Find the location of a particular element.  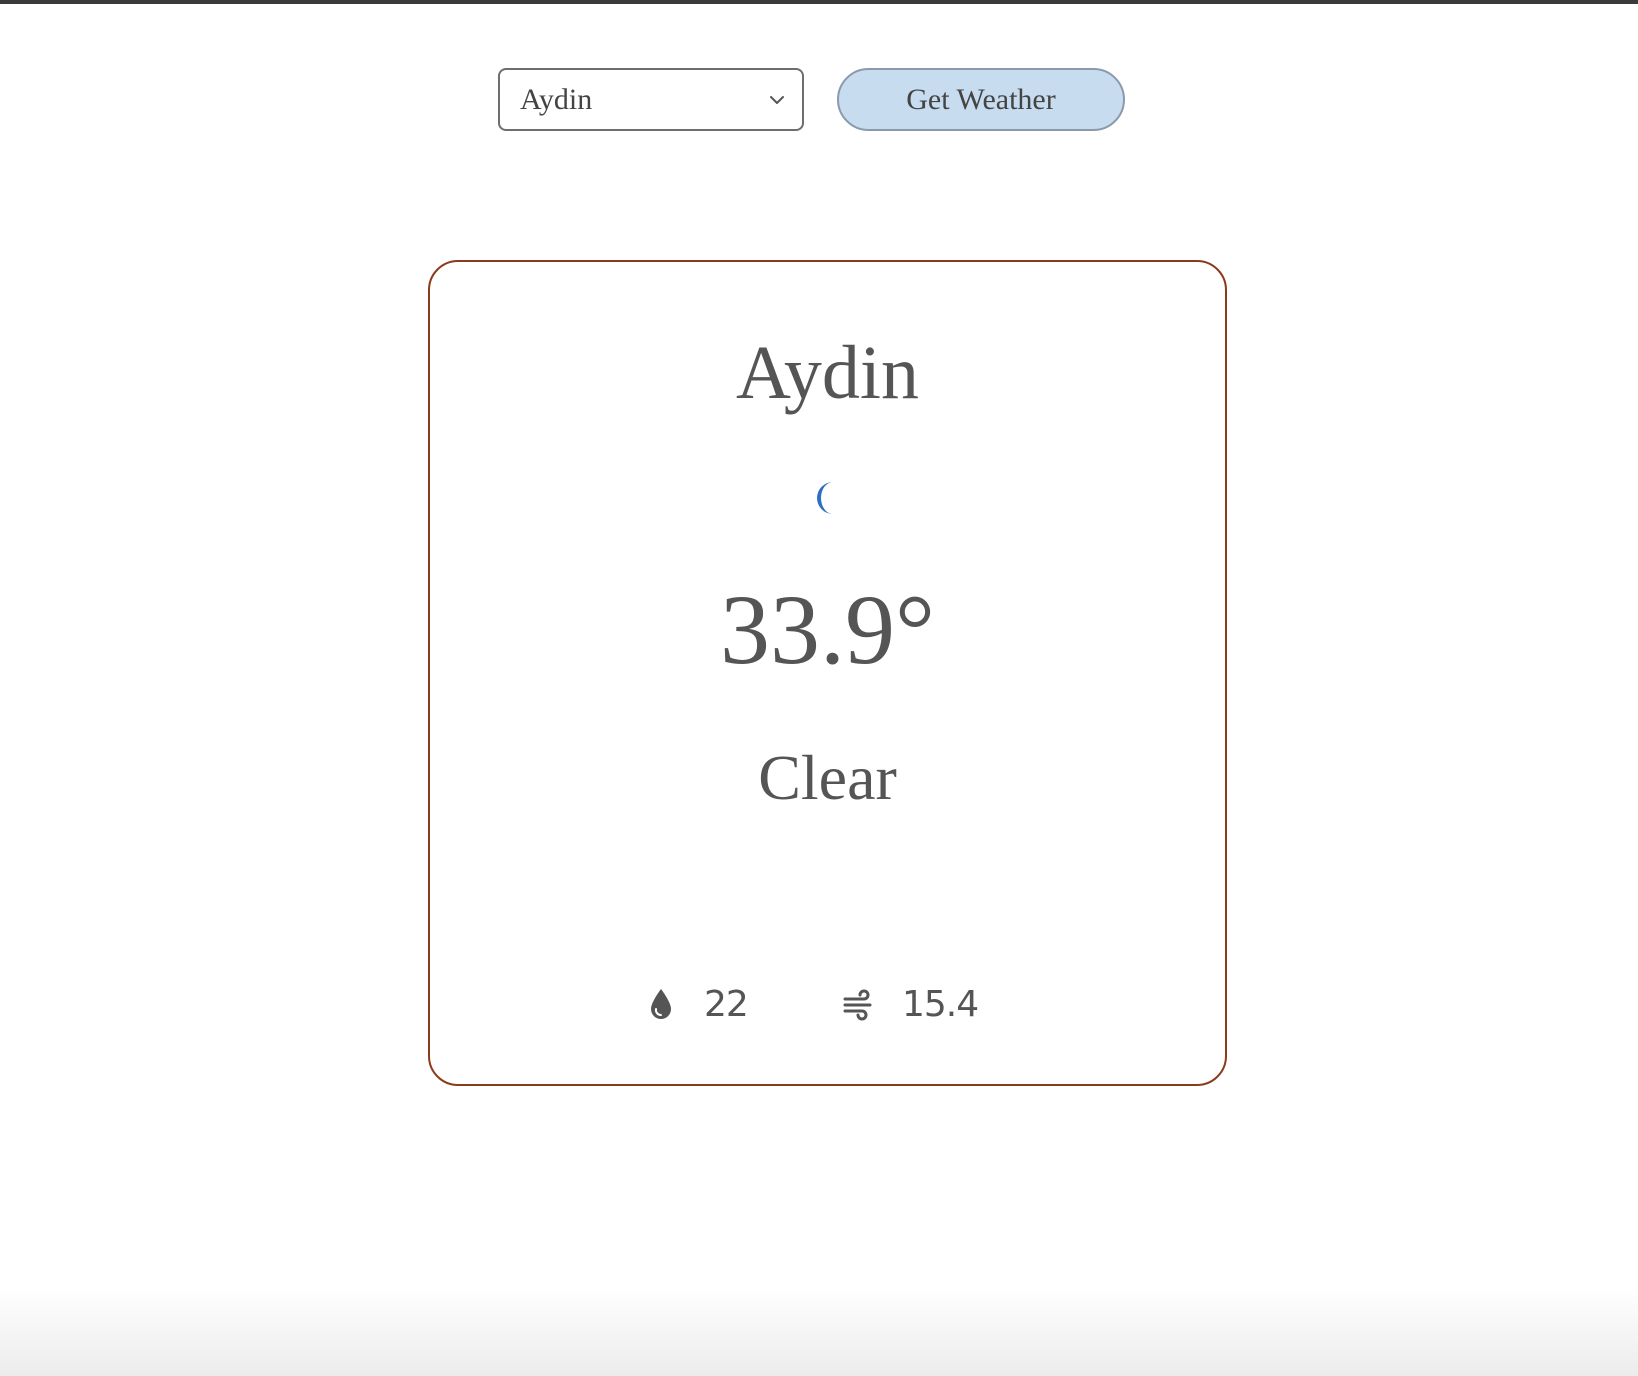

wind-icon is located at coordinates (857, 1005).